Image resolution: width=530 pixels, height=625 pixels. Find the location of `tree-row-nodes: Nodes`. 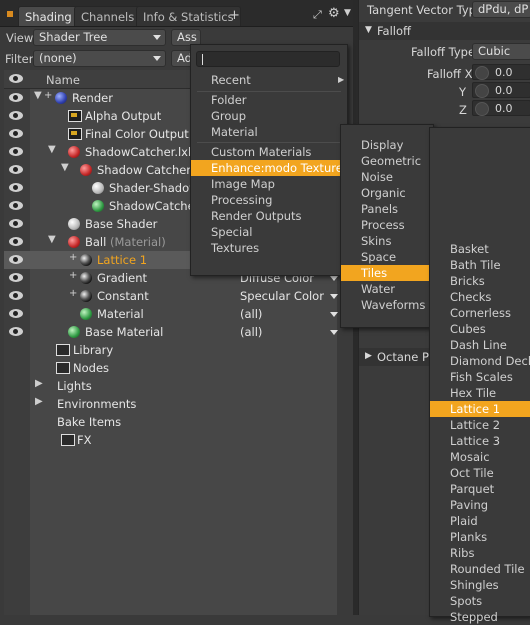

tree-row-nodes: Nodes is located at coordinates (170, 368).